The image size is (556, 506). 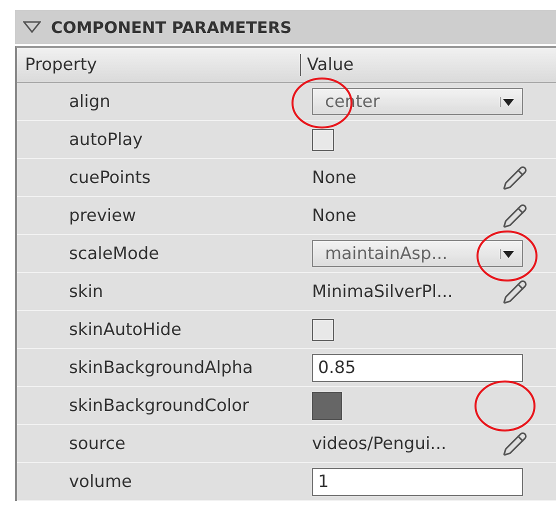 I want to click on property-name: skinAutoHide, so click(x=125, y=330).